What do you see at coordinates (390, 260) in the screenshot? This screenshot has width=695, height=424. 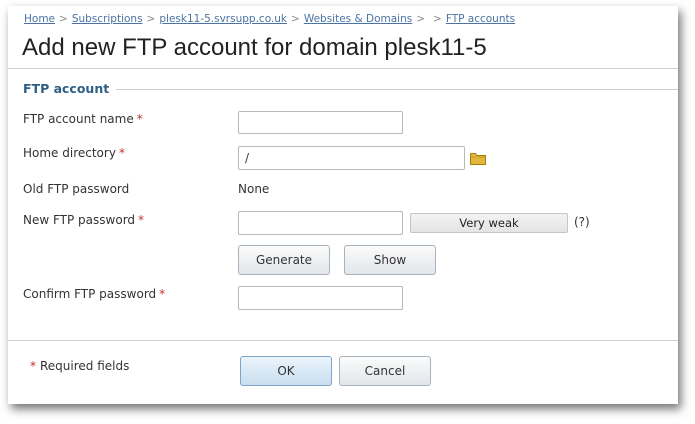 I see `show-password-button: Show` at bounding box center [390, 260].